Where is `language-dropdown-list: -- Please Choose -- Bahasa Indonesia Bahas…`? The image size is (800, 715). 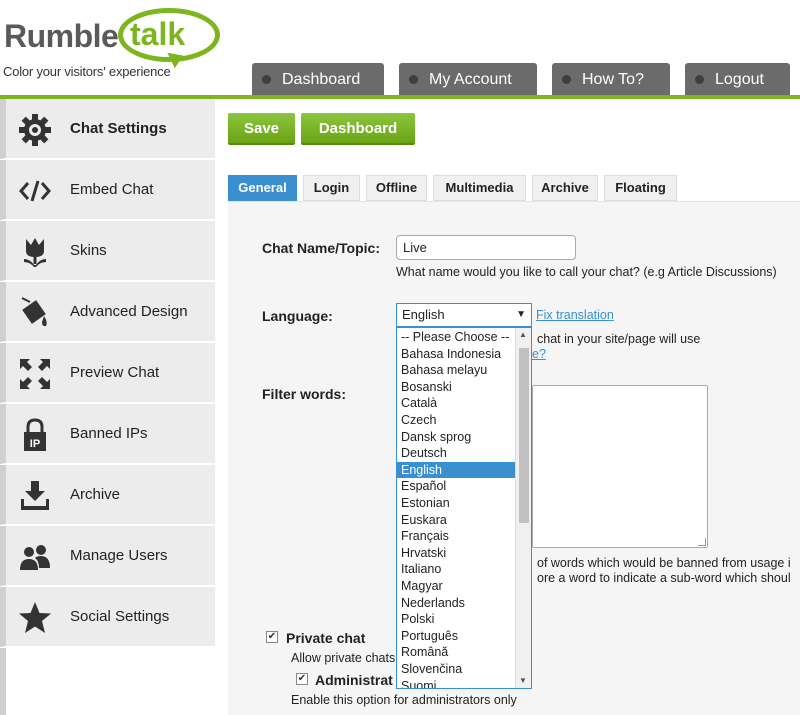
language-dropdown-list: -- Please Choose -- Bahasa Indonesia Bahas… is located at coordinates (464, 508).